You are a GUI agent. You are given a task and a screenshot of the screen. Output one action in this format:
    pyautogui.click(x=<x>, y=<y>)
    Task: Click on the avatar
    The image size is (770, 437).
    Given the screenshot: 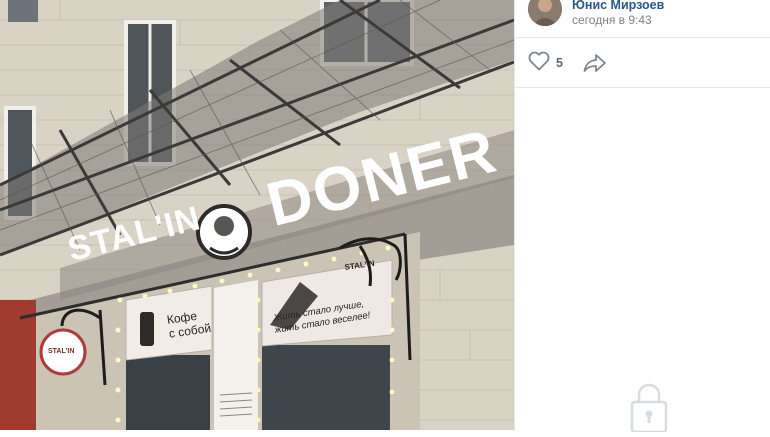 What is the action you would take?
    pyautogui.click(x=545, y=13)
    